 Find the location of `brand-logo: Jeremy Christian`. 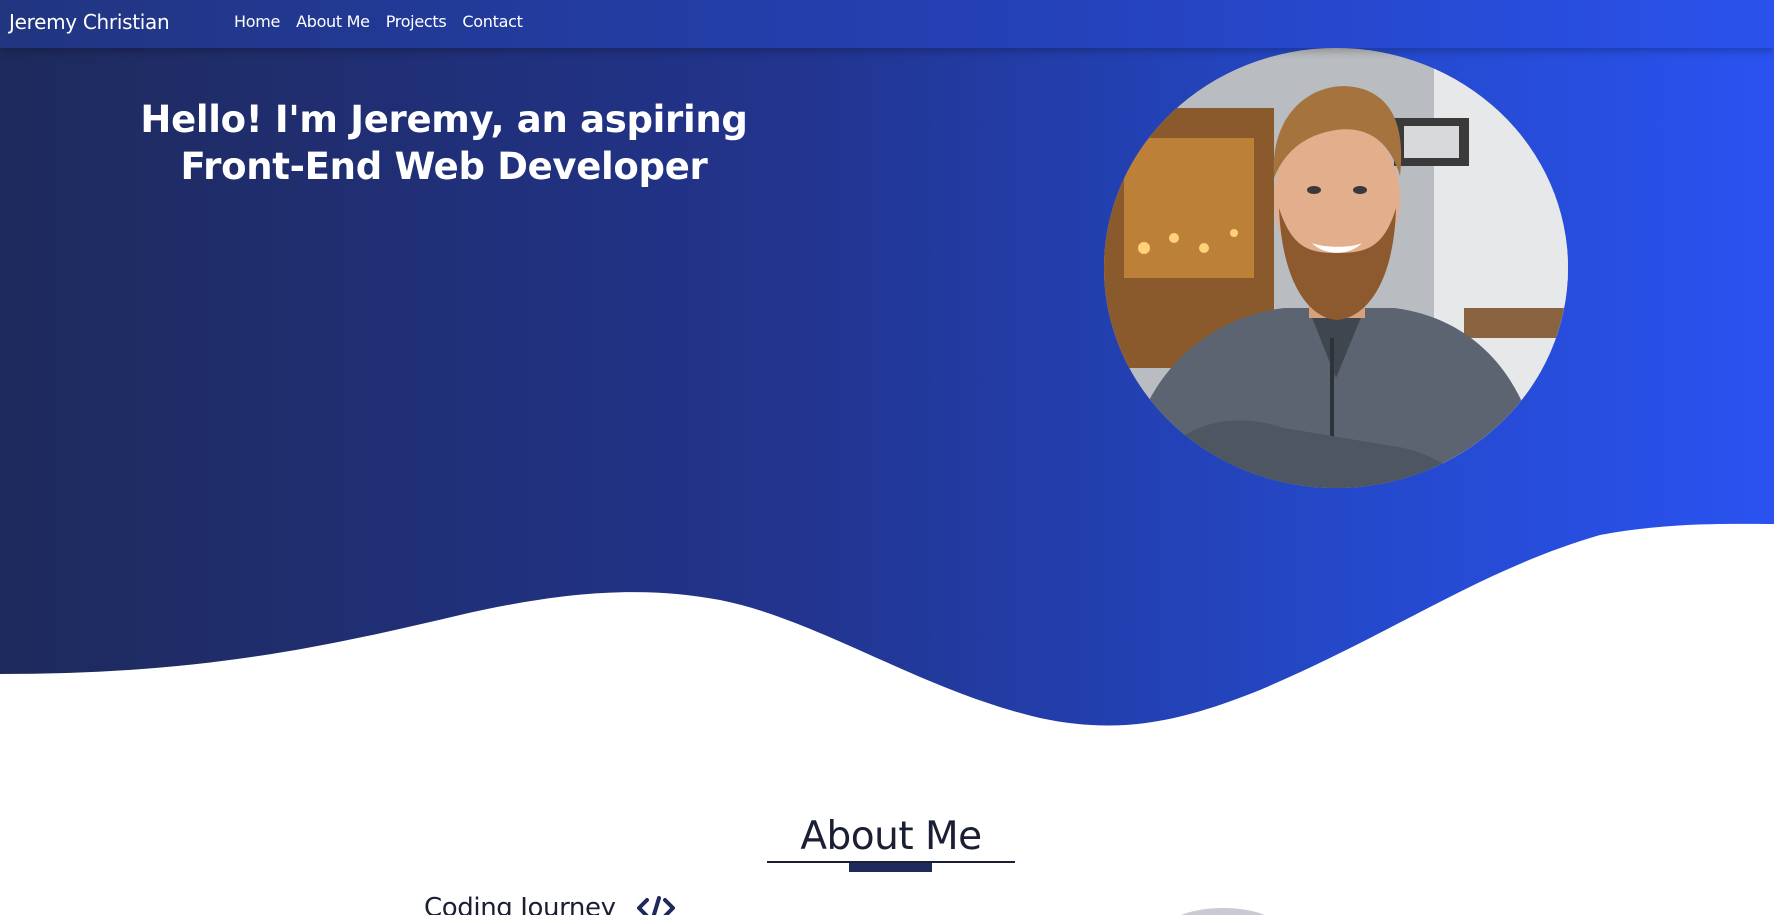

brand-logo: Jeremy Christian is located at coordinates (89, 22).